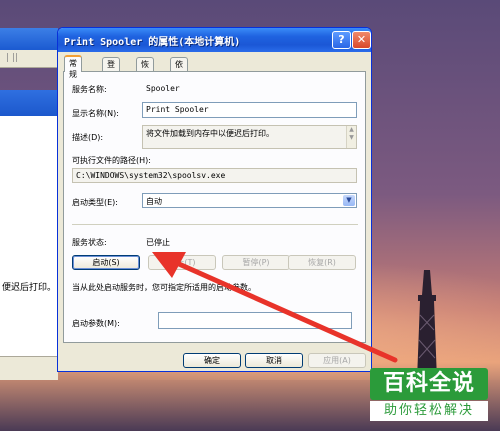  I want to click on watermark-title: 百科全说, so click(429, 384).